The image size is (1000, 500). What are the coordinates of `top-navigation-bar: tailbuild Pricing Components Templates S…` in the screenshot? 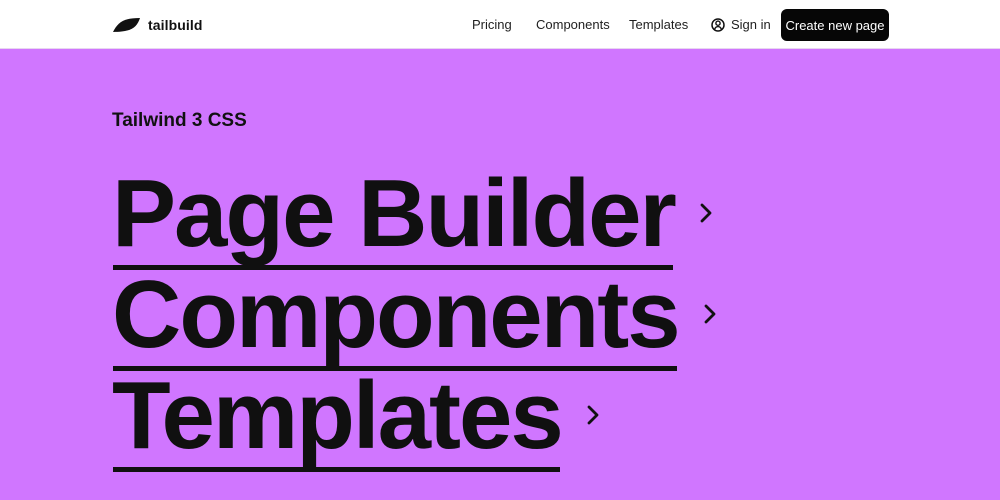 It's located at (500, 24).